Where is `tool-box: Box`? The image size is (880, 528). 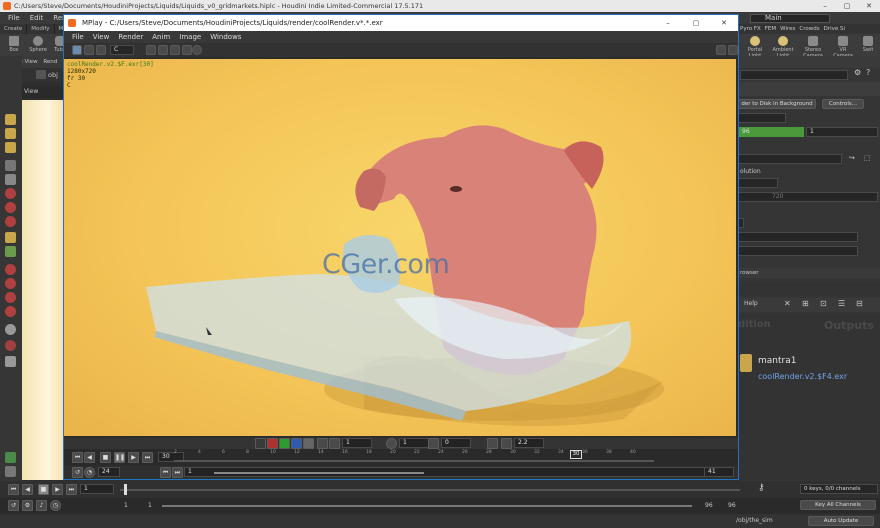 tool-box: Box is located at coordinates (14, 44).